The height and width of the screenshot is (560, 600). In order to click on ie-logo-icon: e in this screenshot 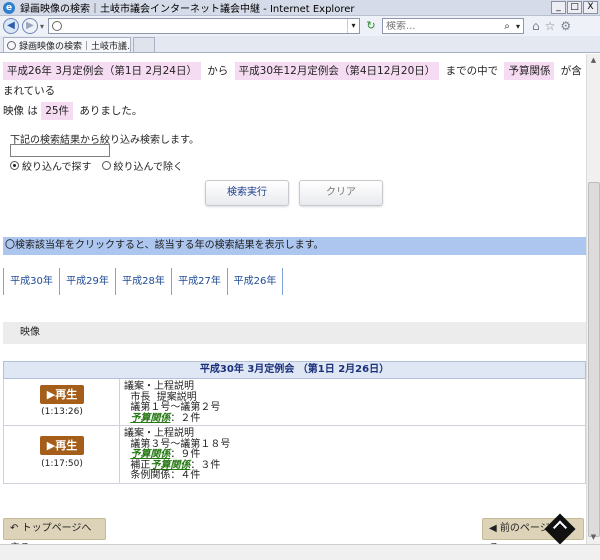, I will do `click(9, 7)`.